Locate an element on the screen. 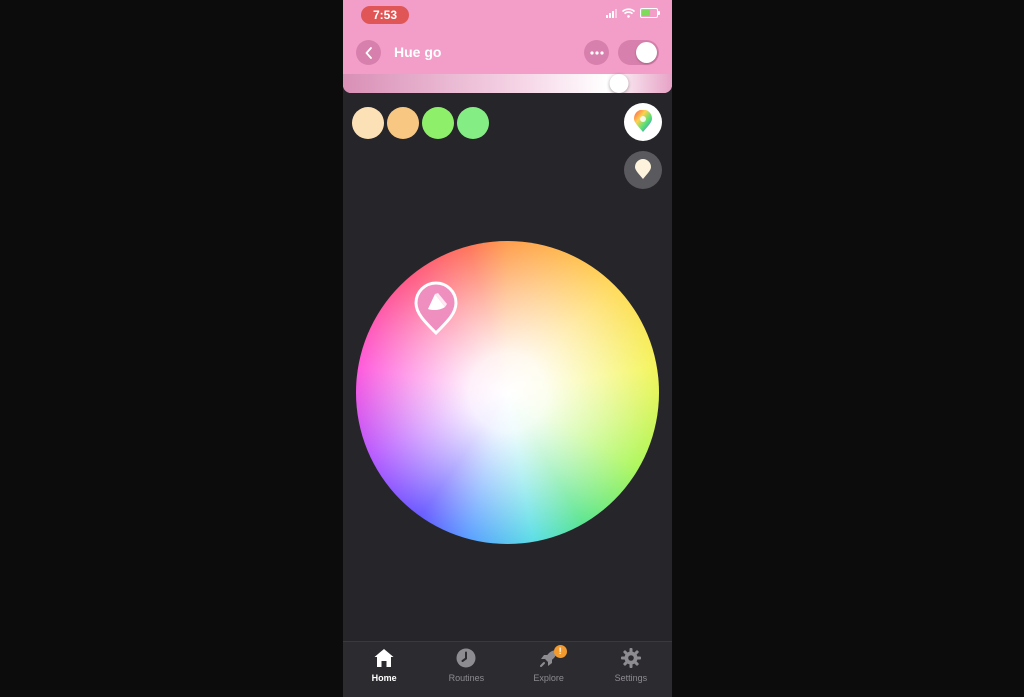  status-icons is located at coordinates (633, 13).